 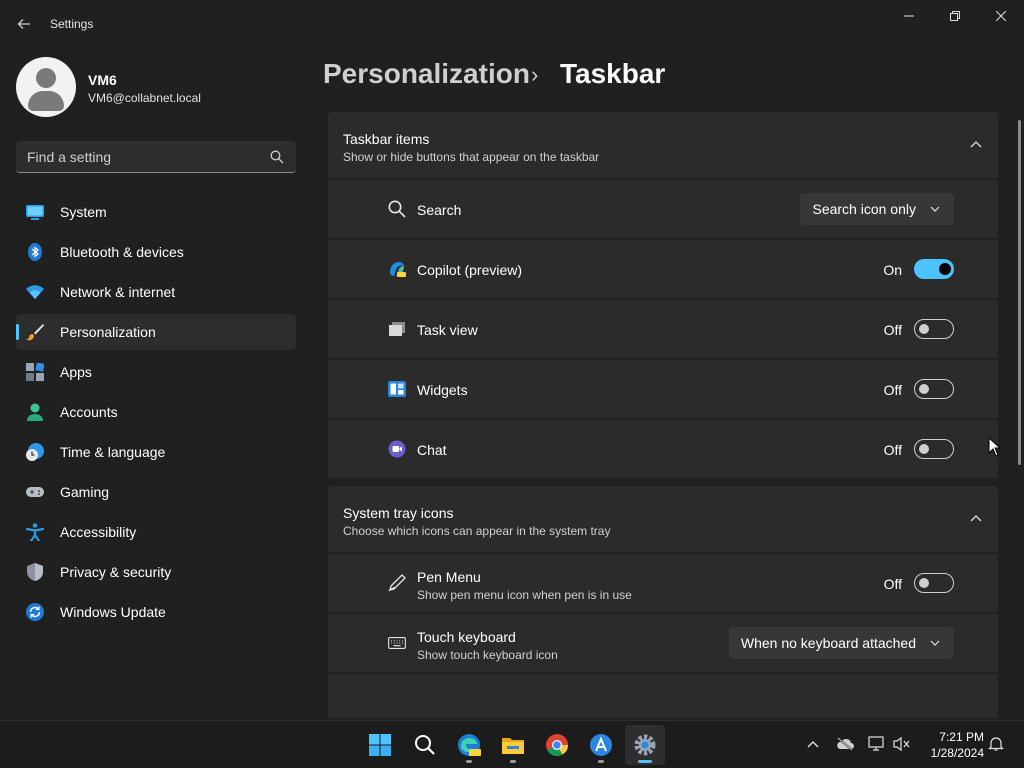 I want to click on chrome-icon, so click(x=557, y=745).